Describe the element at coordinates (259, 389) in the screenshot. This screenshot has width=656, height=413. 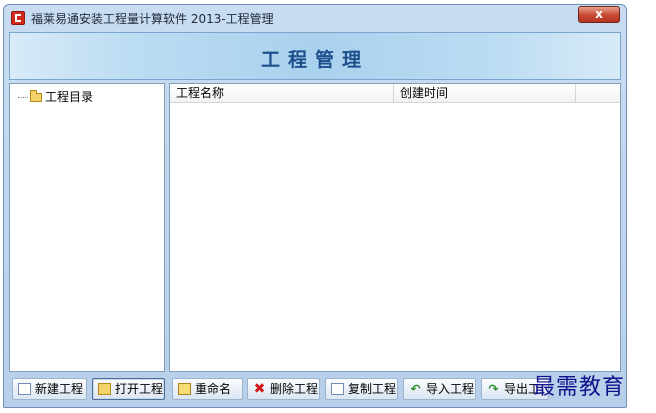
I see `delete-icon: ✖` at that location.